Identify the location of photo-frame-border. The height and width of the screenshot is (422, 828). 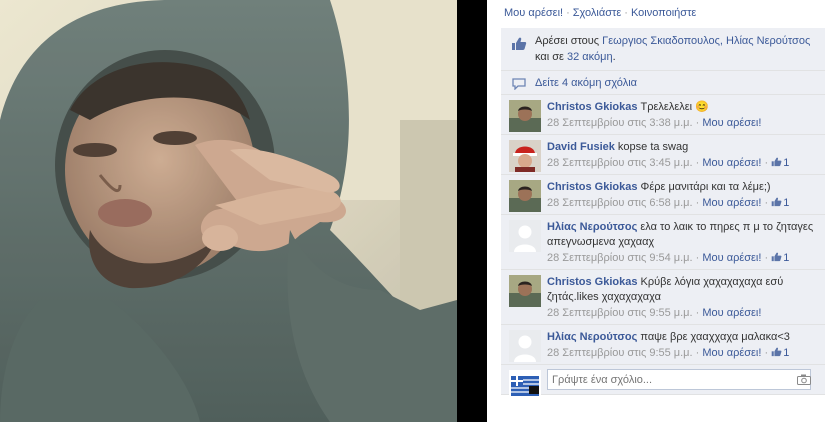
(472, 211).